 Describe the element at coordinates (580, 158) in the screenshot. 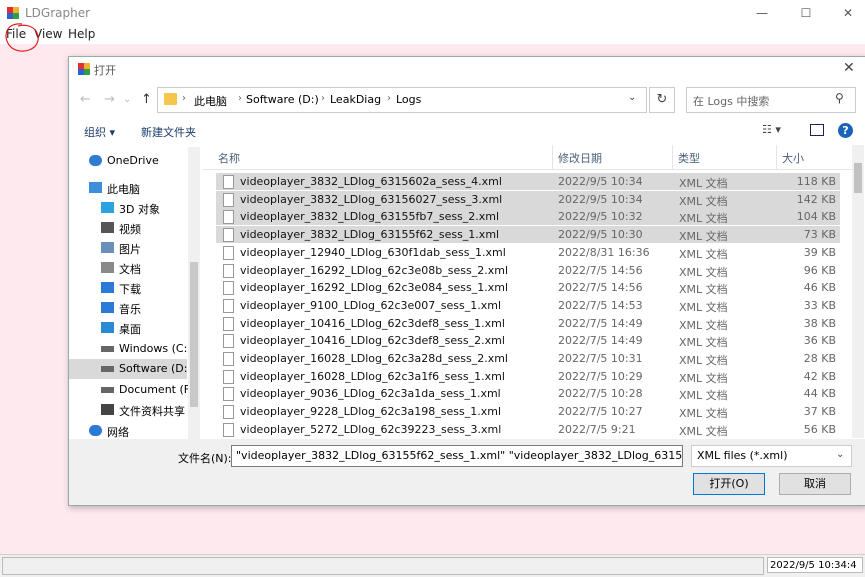

I see `column-date: 修改日期` at that location.